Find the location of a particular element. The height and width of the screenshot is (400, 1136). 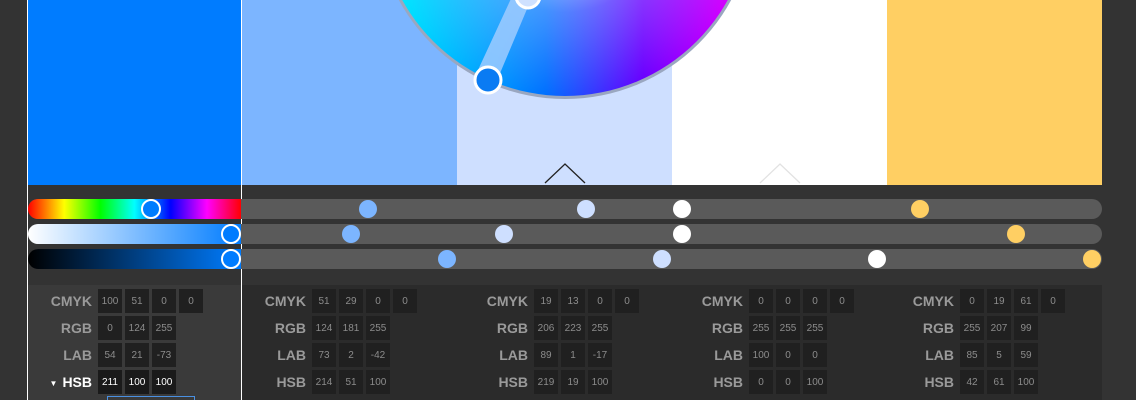

hsb-value-field: 214 is located at coordinates (324, 382).